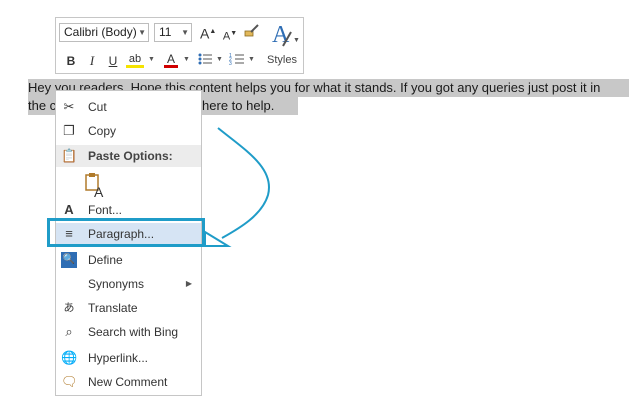 The image size is (641, 408). What do you see at coordinates (100, 32) in the screenshot?
I see `font-name-value: Calibri (Body)` at bounding box center [100, 32].